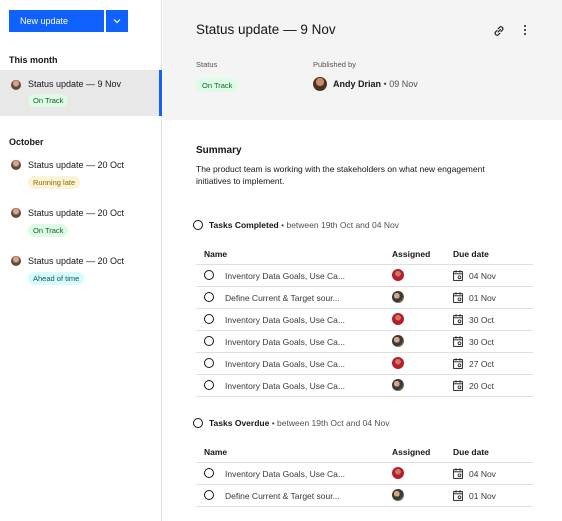  Describe the element at coordinates (525, 30) in the screenshot. I see `overflow-menu-icon` at that location.